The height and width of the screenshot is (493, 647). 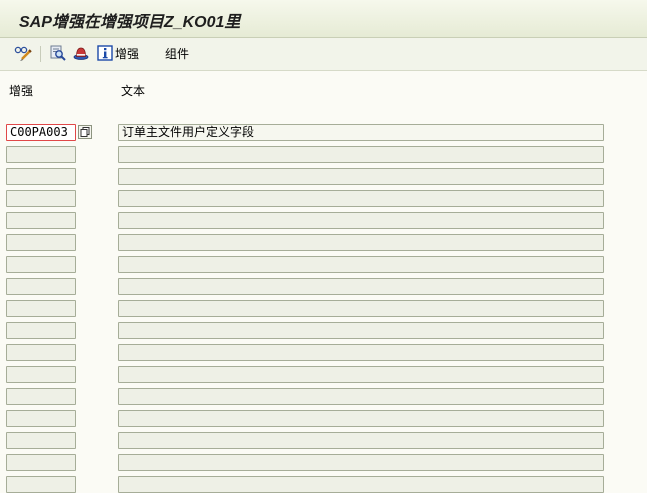 I want to click on info-icon, so click(x=105, y=53).